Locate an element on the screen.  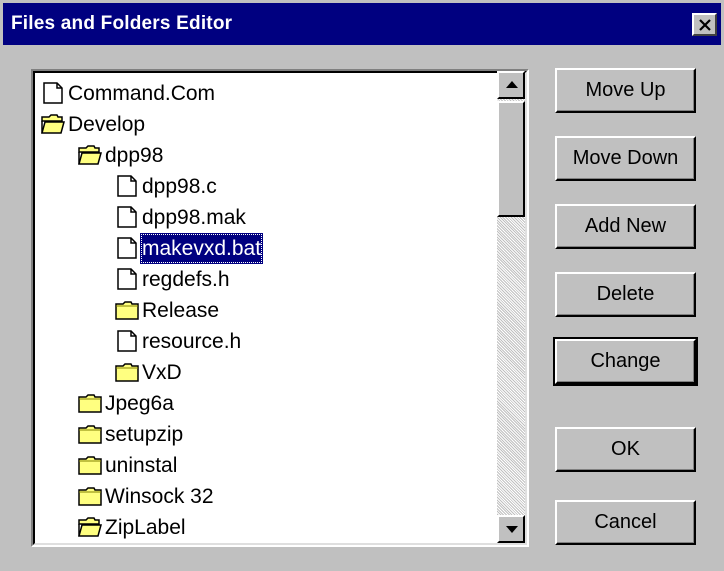
add-new-button: Add New is located at coordinates (625, 226).